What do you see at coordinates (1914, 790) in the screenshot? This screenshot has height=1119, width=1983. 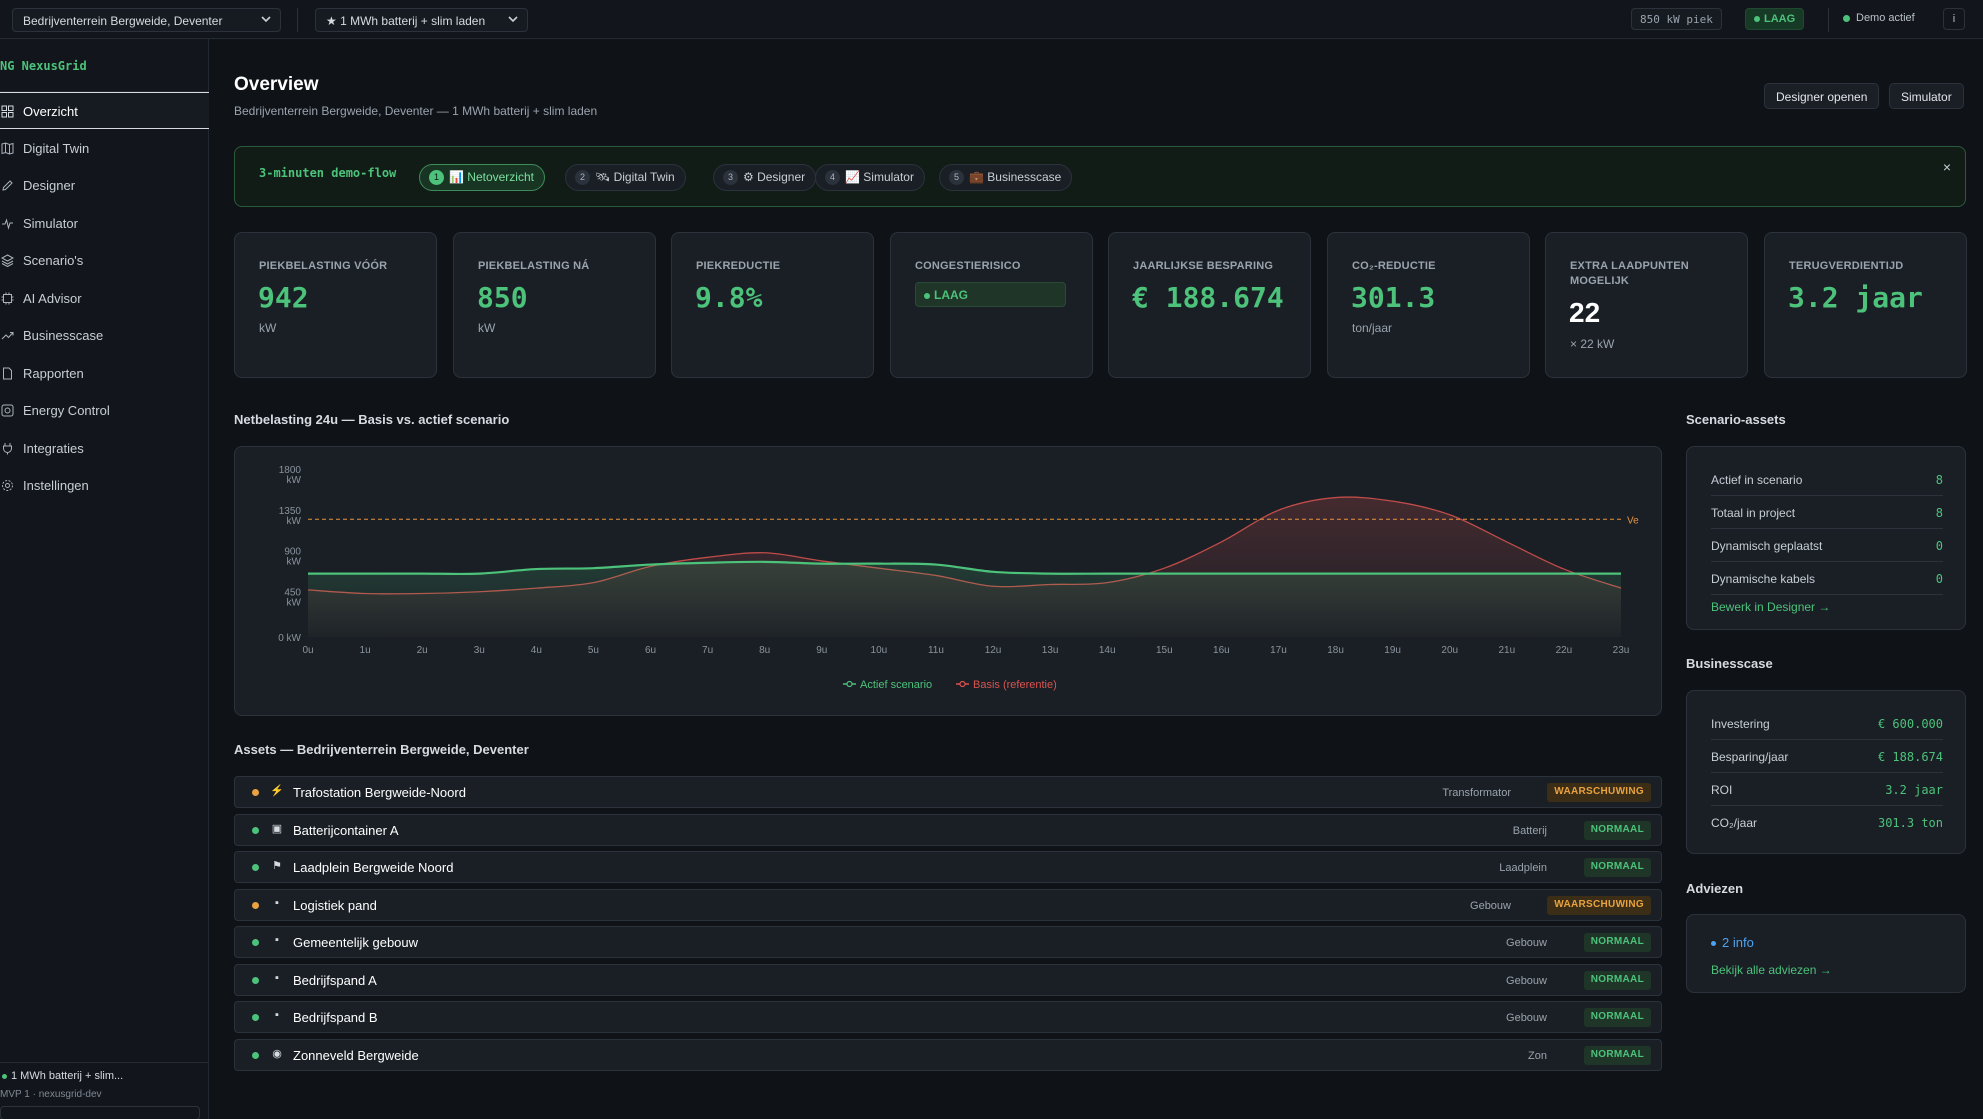 I see `row-value: 3.2 jaar` at bounding box center [1914, 790].